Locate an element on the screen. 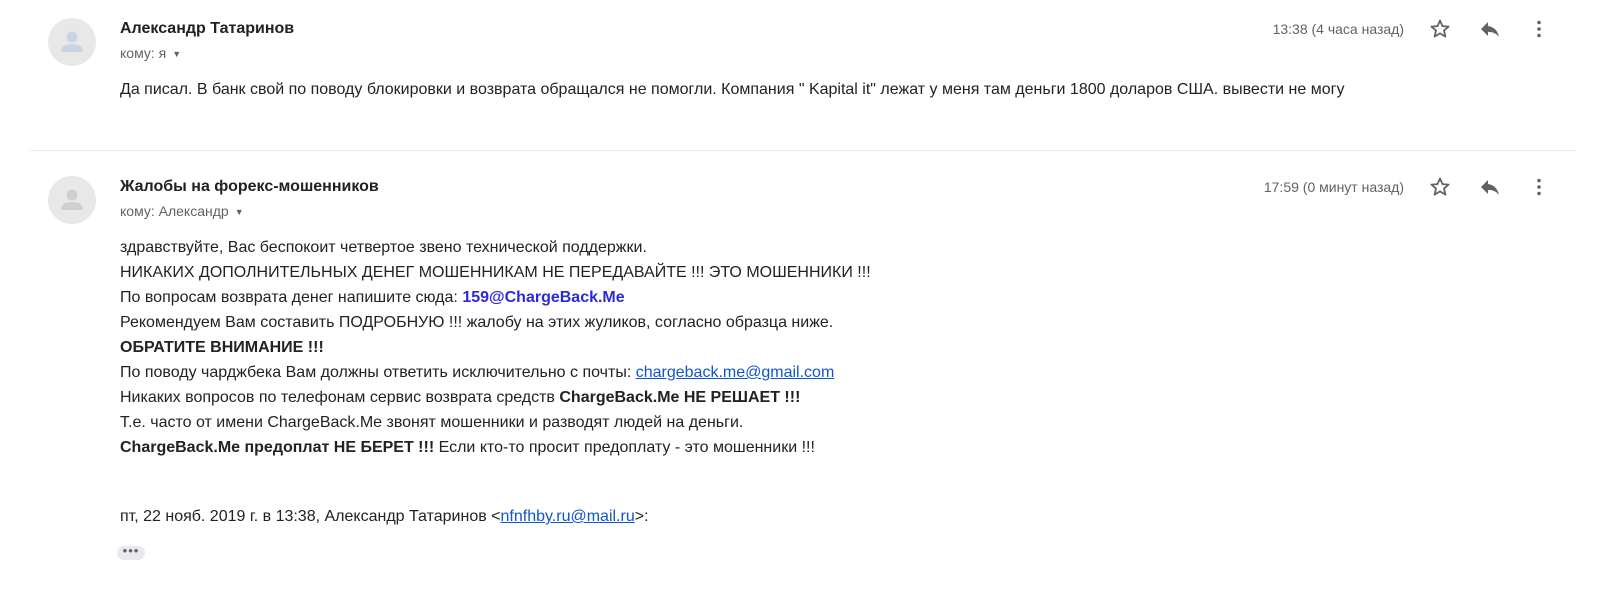 The height and width of the screenshot is (591, 1606). recipient-line: кому: я ▼ is located at coordinates (150, 53).